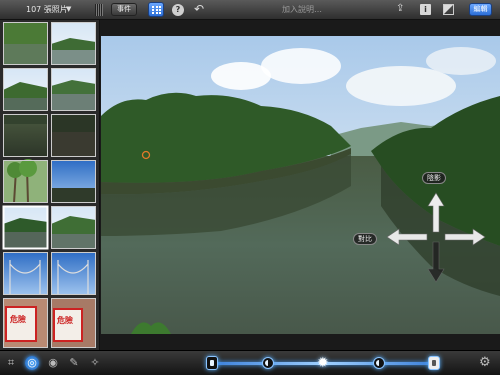  Describe the element at coordinates (212, 363) in the screenshot. I see `black-point-handle` at that location.